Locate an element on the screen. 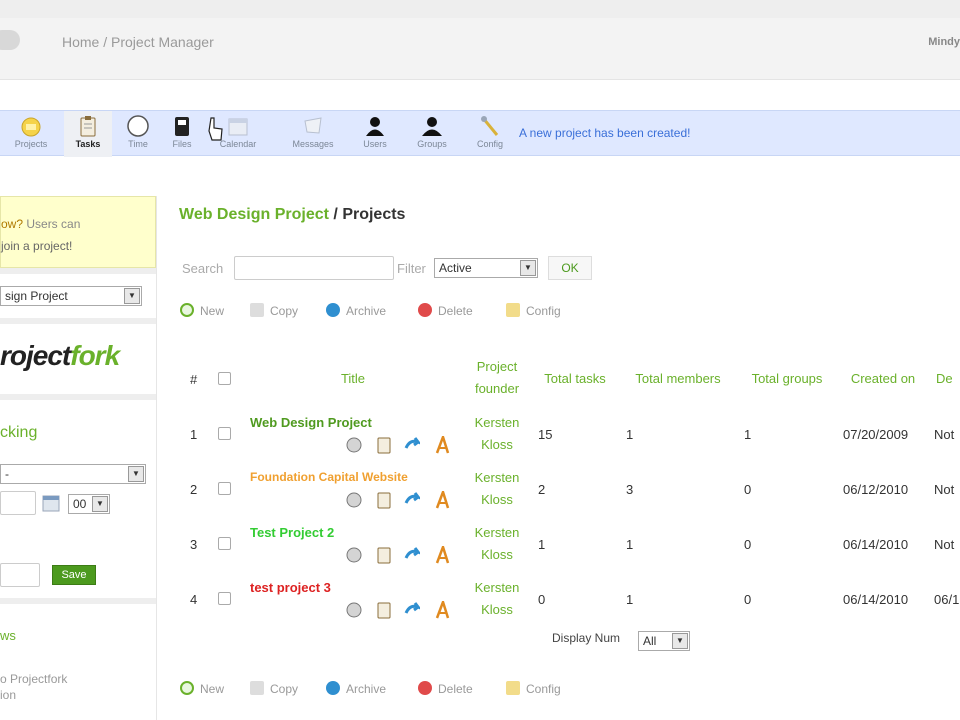 The image size is (960, 720). project-title-link: Test Project 2 is located at coordinates (292, 532).